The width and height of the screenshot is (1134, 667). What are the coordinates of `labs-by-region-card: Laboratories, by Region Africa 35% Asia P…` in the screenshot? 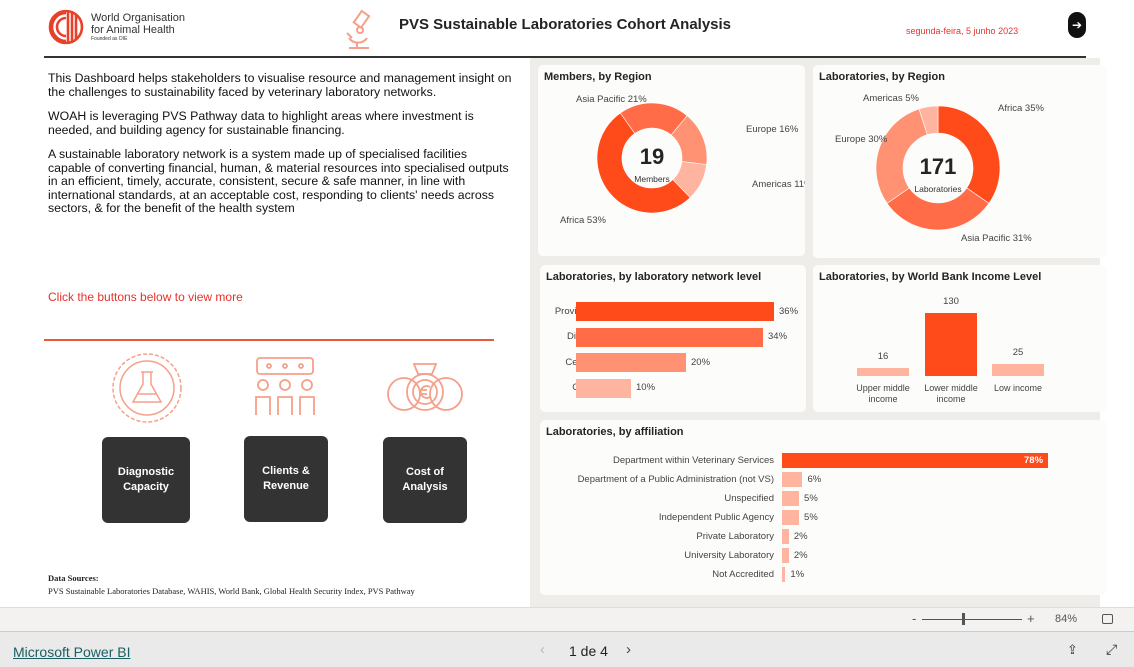 It's located at (960, 161).